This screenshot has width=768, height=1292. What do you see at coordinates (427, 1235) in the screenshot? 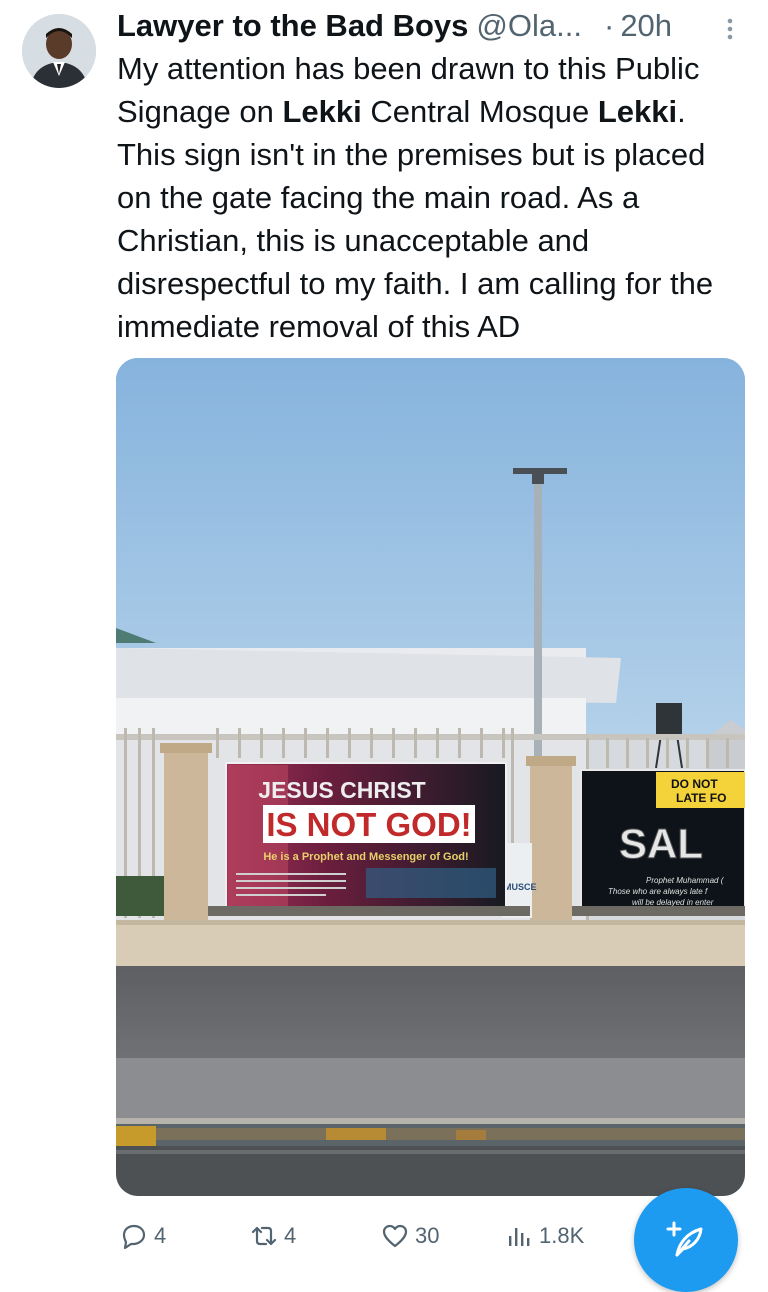
I see `like-count: 30` at bounding box center [427, 1235].